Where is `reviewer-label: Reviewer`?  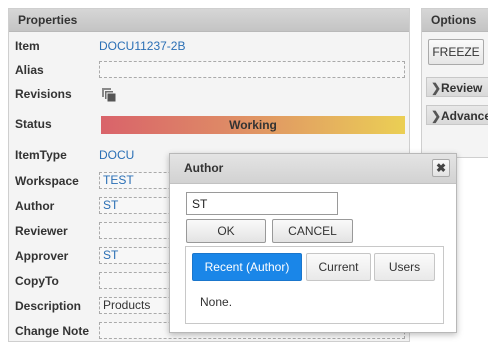 reviewer-label: Reviewer is located at coordinates (41, 231).